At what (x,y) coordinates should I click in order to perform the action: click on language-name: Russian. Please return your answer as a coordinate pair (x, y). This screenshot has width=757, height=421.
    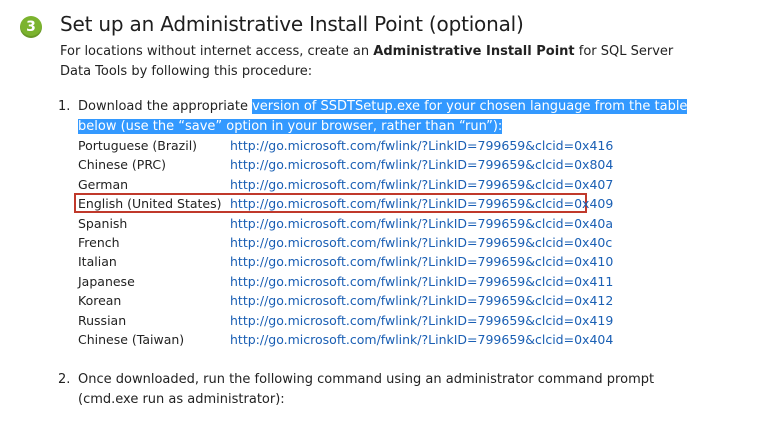
    Looking at the image, I should click on (102, 320).